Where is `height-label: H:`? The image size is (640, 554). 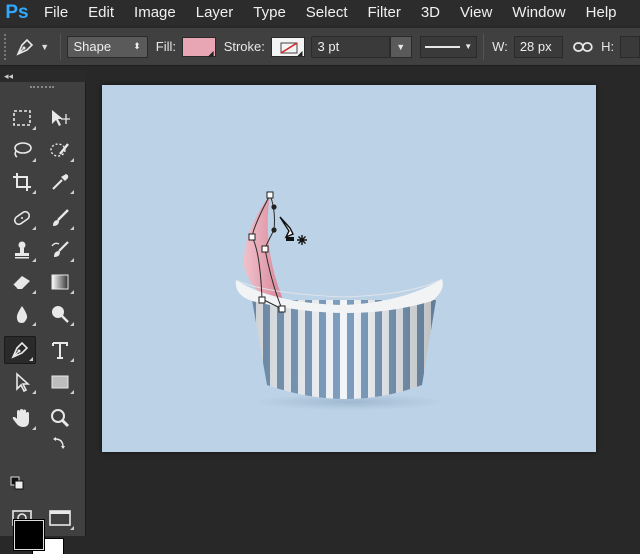
height-label: H: is located at coordinates (608, 46).